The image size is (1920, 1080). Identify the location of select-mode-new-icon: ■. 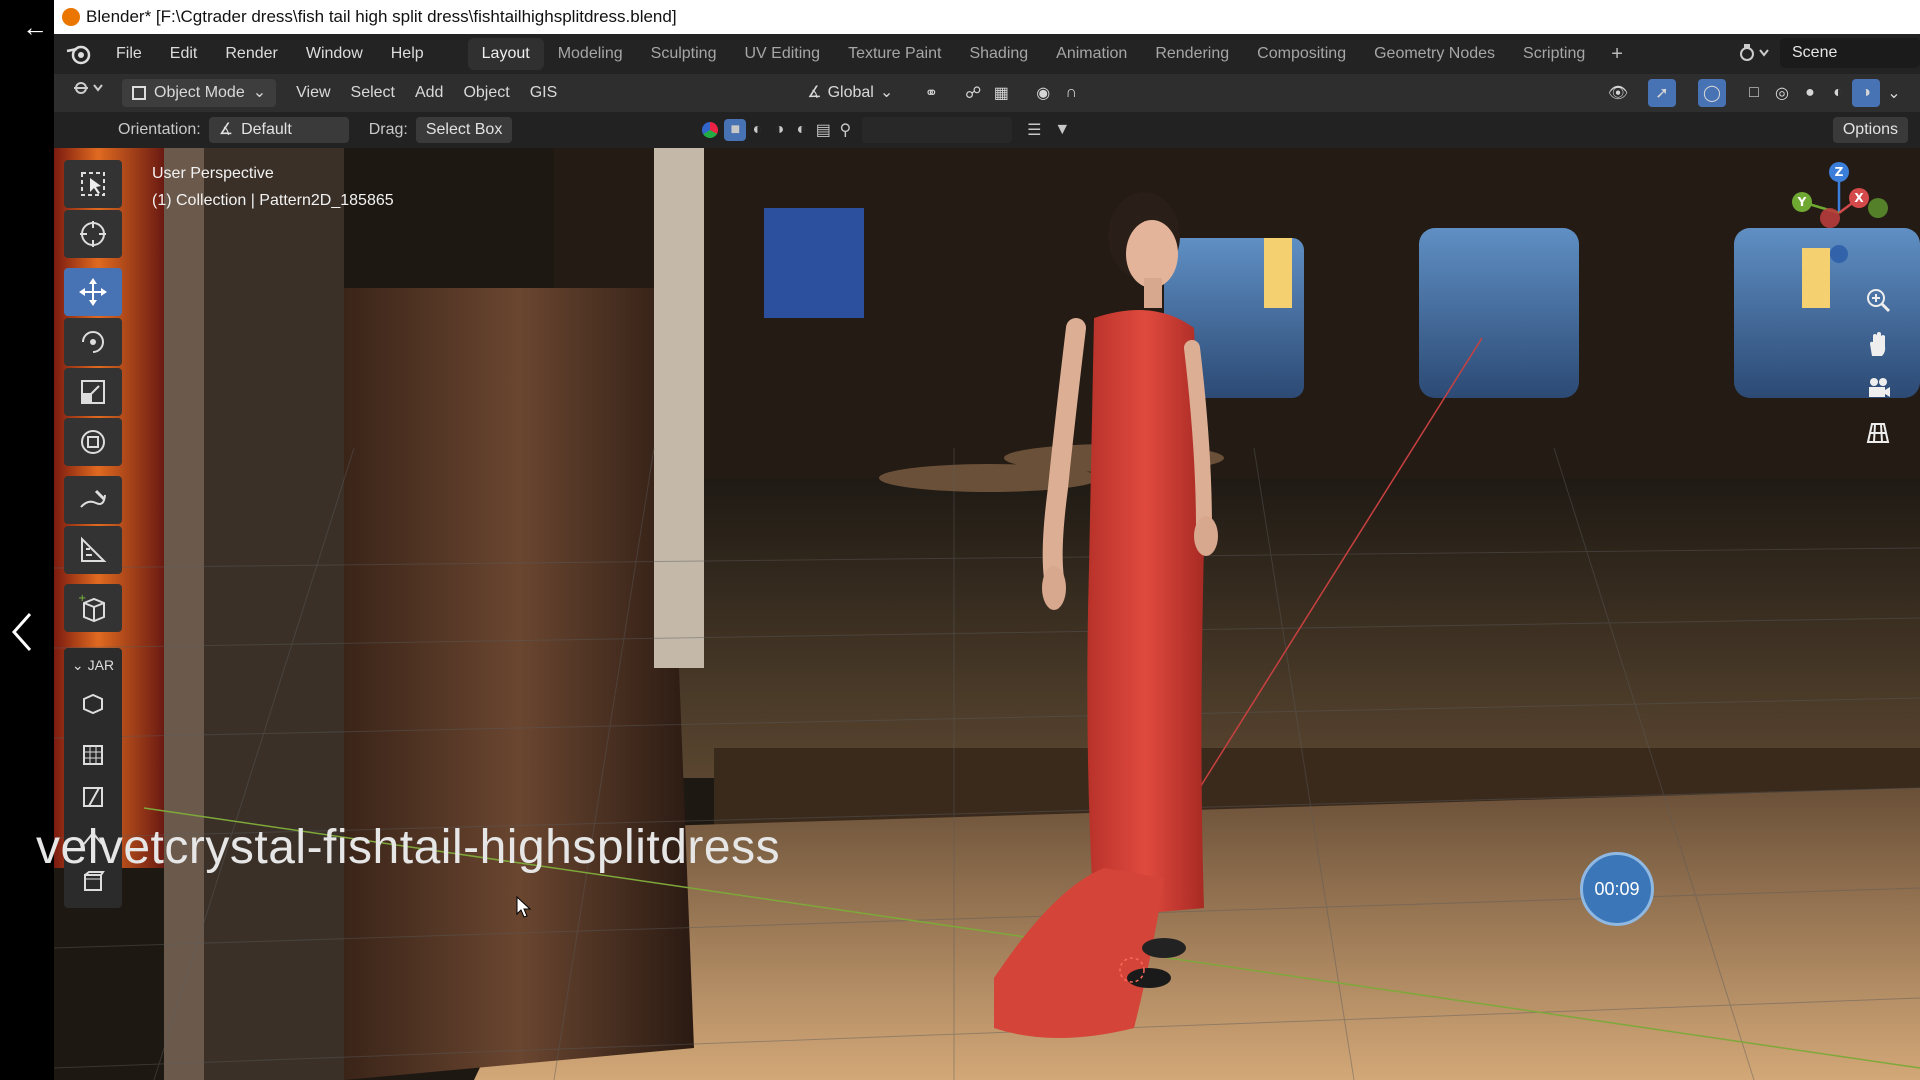
(735, 130).